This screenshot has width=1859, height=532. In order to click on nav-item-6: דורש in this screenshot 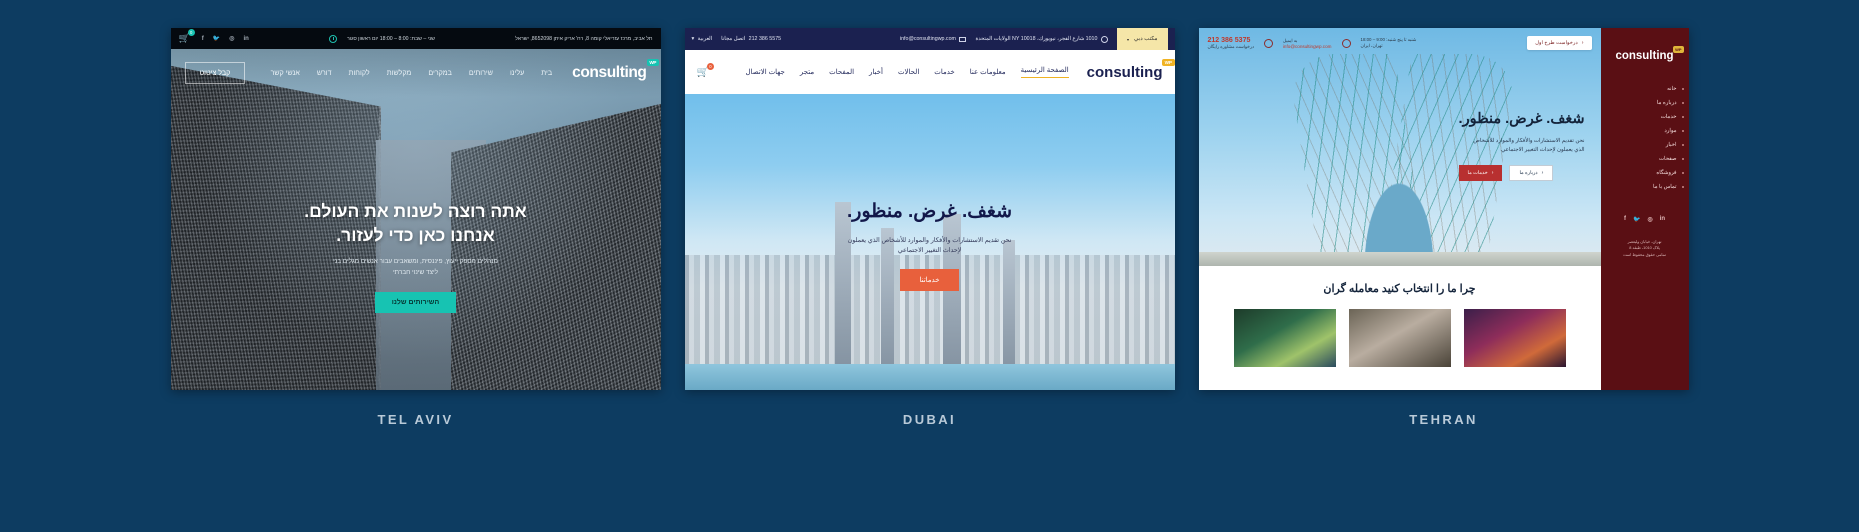, I will do `click(324, 73)`.